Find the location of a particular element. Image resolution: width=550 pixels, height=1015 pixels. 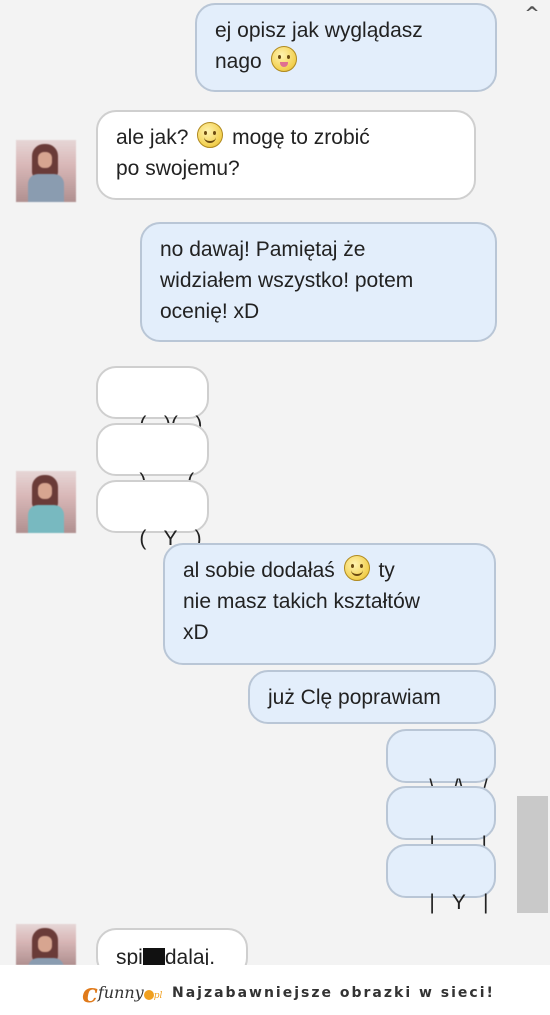

message-bubble-outgoing: już Clę poprawiam is located at coordinates (372, 697).